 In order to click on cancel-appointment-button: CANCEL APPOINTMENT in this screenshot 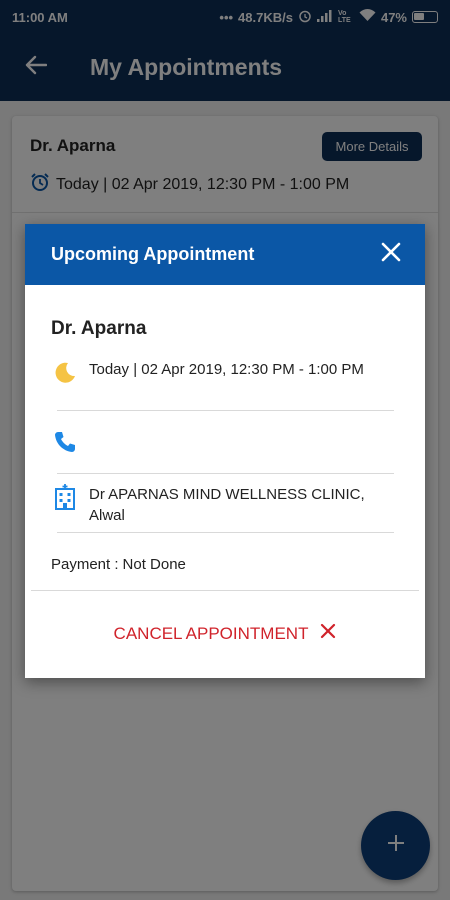, I will do `click(225, 633)`.